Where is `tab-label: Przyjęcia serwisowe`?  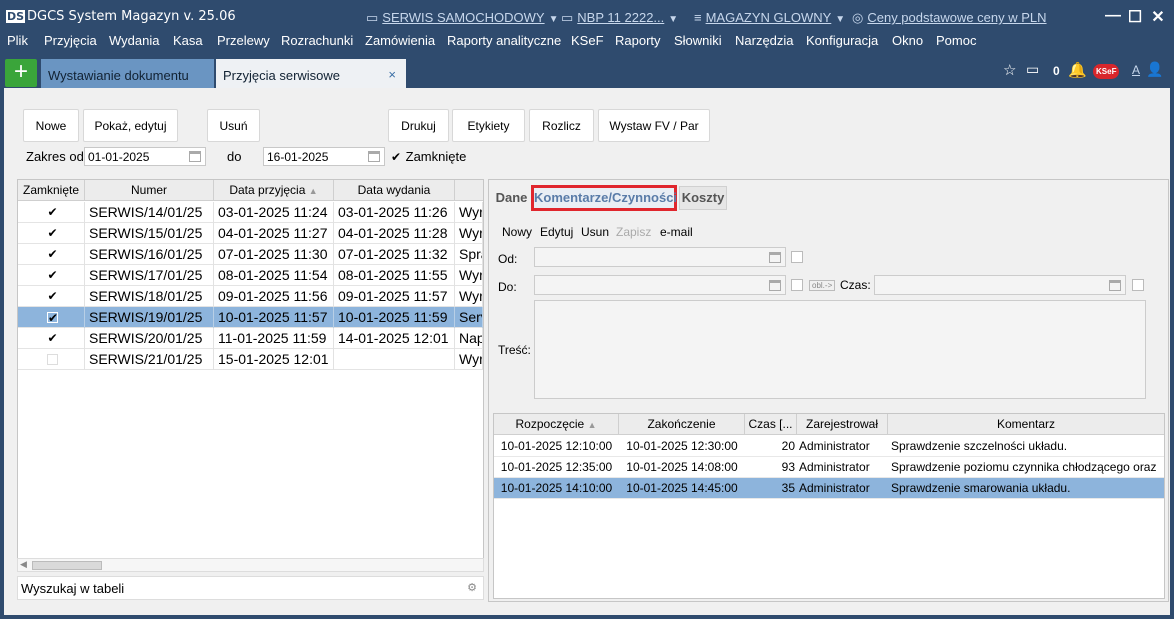 tab-label: Przyjęcia serwisowe is located at coordinates (282, 75).